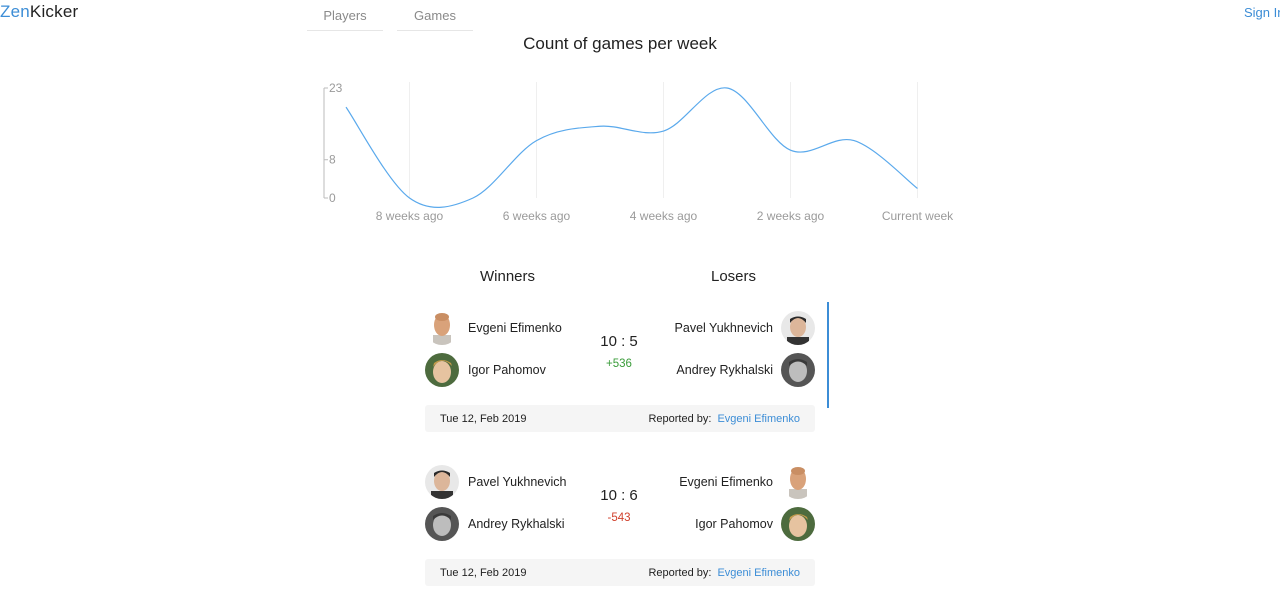 The height and width of the screenshot is (615, 1280). What do you see at coordinates (390, 15) in the screenshot?
I see `main-nav: Players Games` at bounding box center [390, 15].